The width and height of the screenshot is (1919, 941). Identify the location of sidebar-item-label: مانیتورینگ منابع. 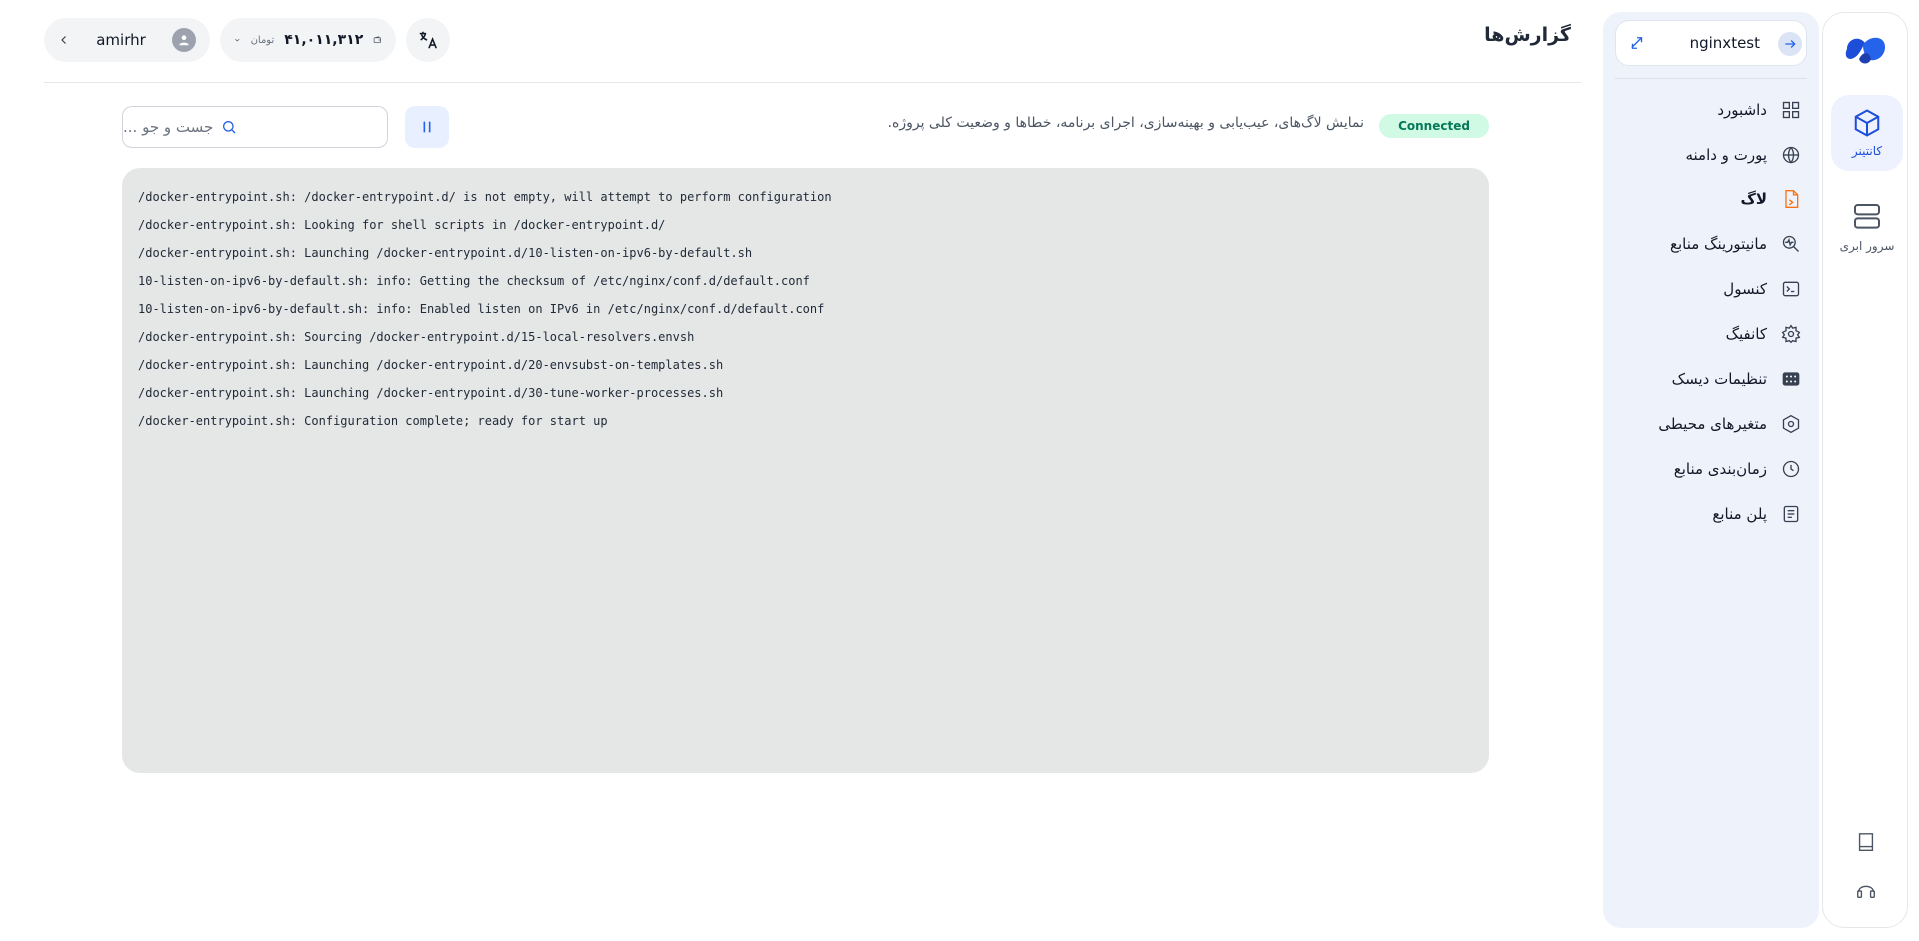
(1718, 244).